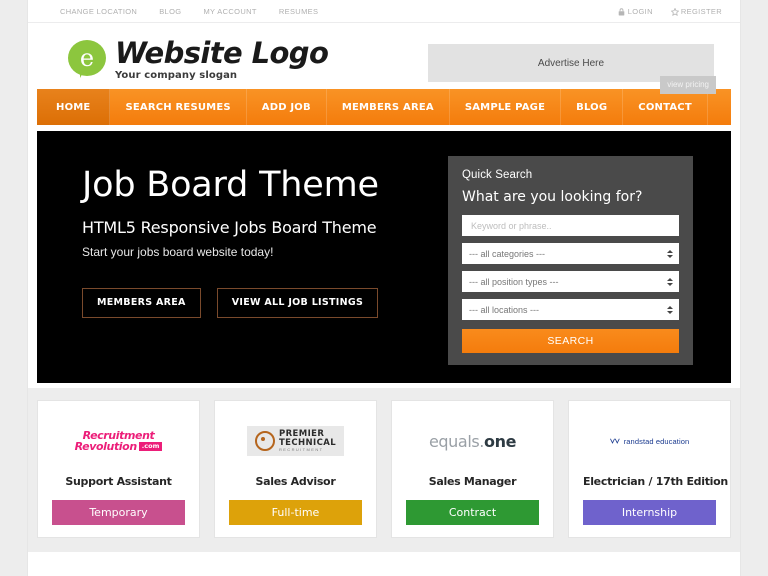 Image resolution: width=768 pixels, height=576 pixels. What do you see at coordinates (472, 481) in the screenshot?
I see `job-title: Sales Manager` at bounding box center [472, 481].